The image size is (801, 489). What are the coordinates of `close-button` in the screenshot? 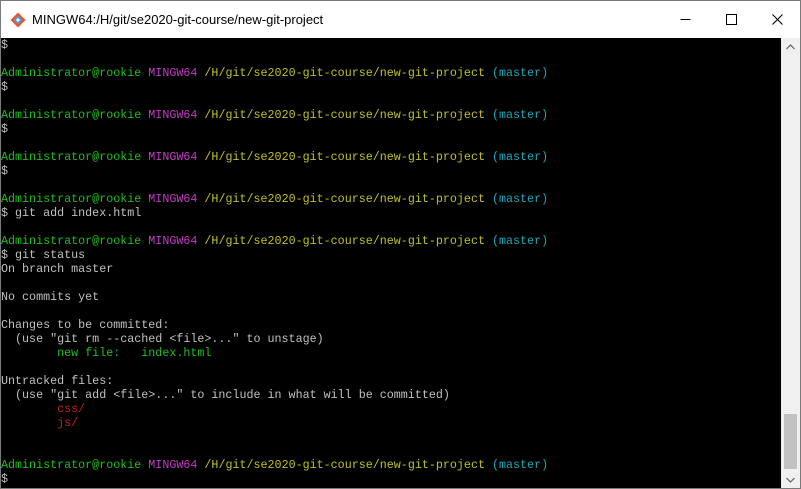 It's located at (777, 19).